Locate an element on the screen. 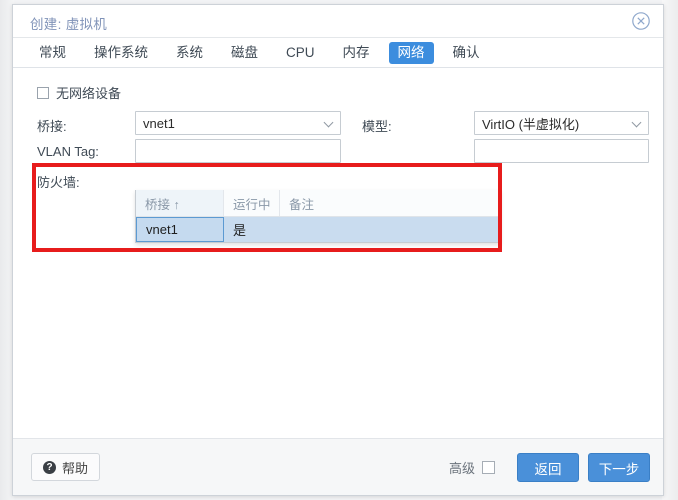 The height and width of the screenshot is (500, 678). tab-confirm: 确认 is located at coordinates (466, 53).